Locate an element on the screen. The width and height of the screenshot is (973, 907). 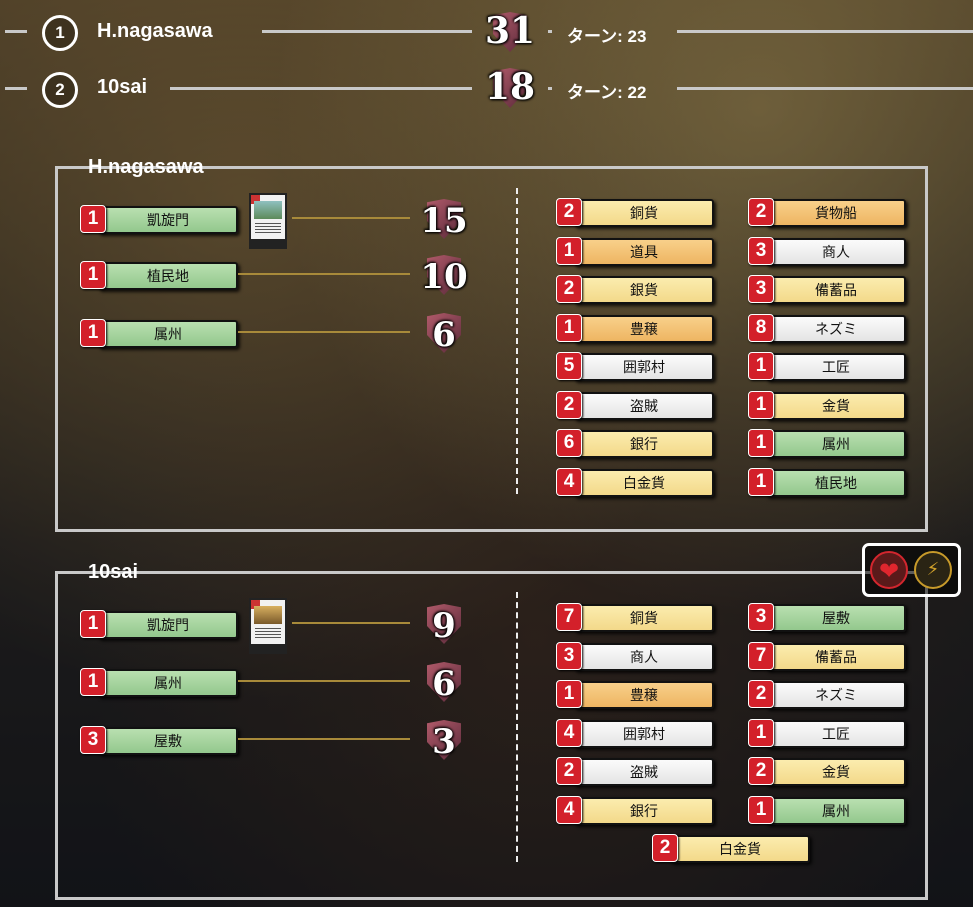
card-chip: 2 金貨 is located at coordinates (827, 771).